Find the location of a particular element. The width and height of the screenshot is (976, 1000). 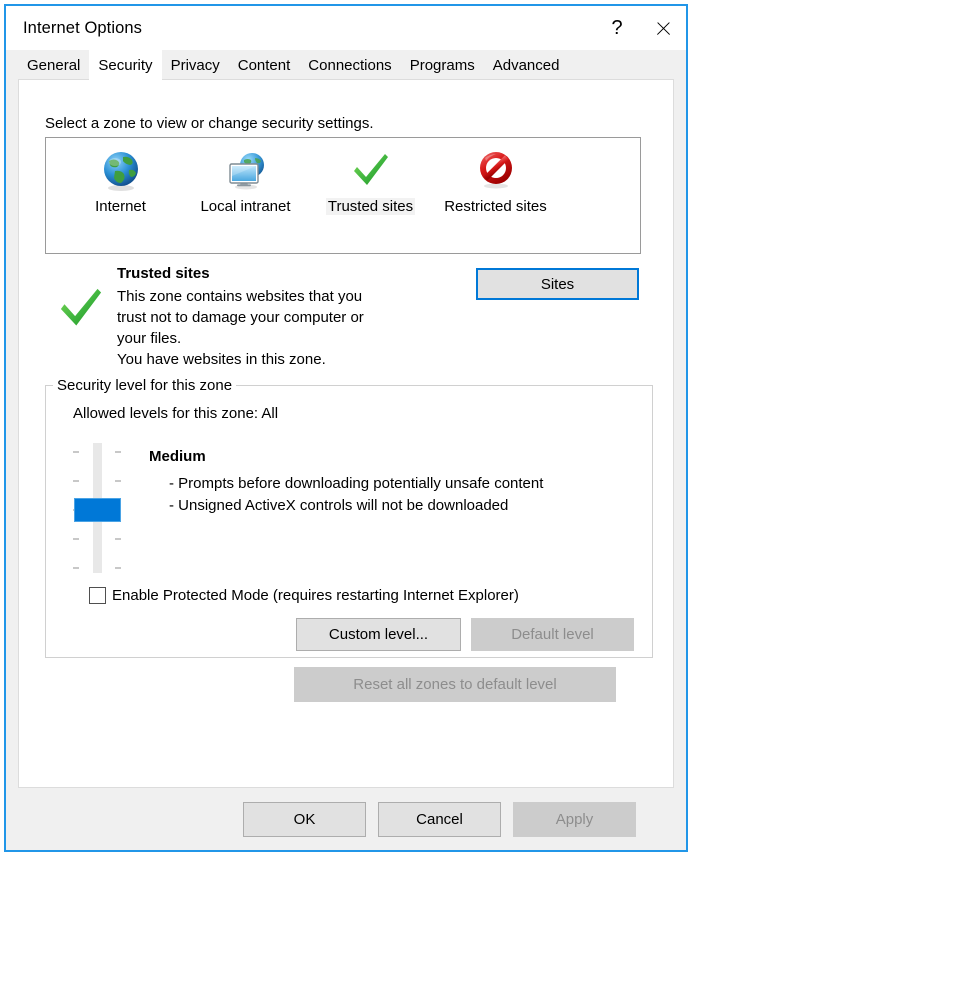

tab-label: Connections is located at coordinates (350, 65).